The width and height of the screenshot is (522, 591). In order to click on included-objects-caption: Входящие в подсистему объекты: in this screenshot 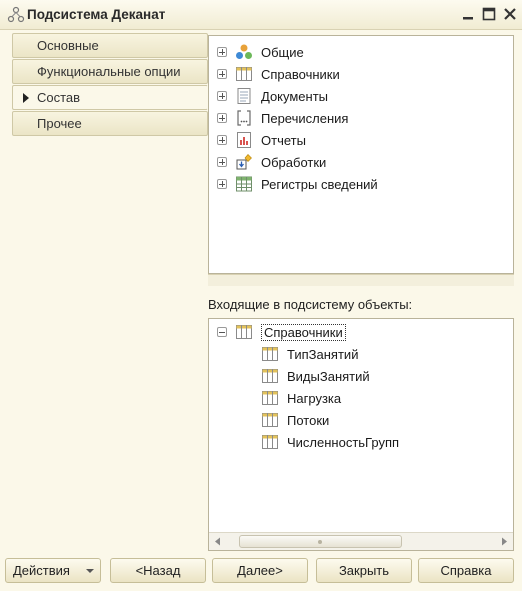, I will do `click(310, 304)`.